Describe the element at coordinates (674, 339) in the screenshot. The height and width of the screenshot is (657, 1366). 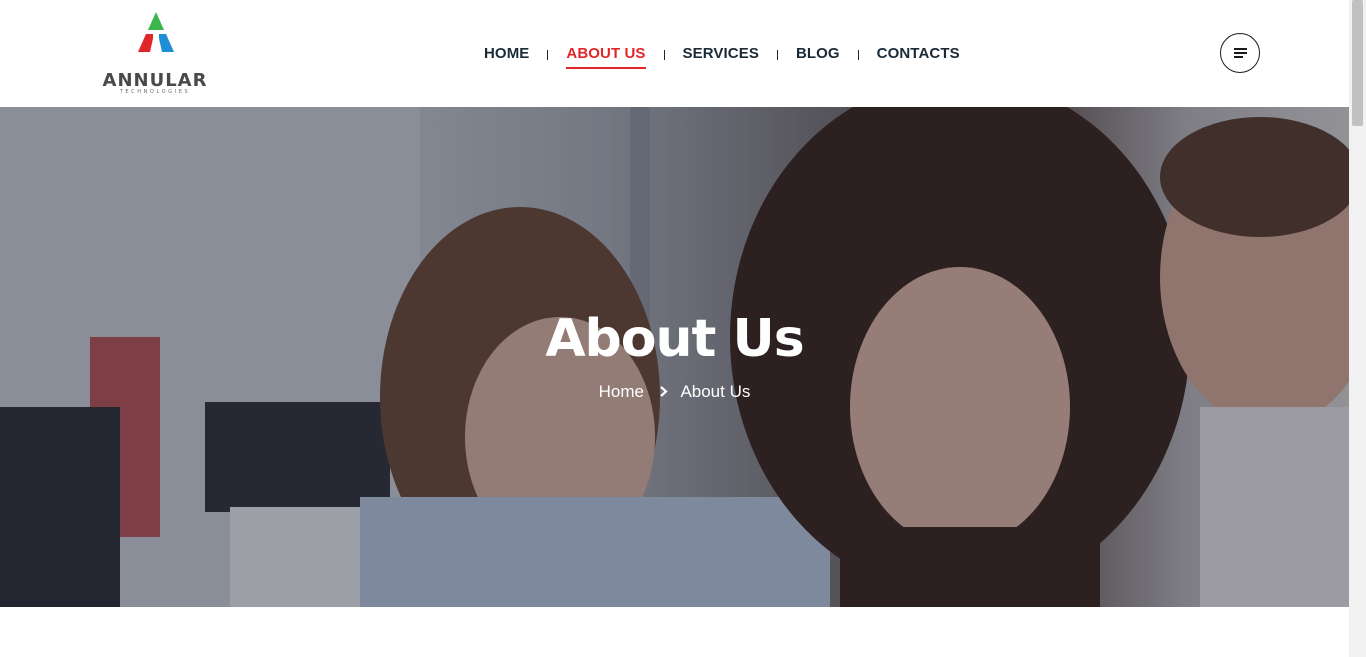
I see `page-title: About Us` at that location.